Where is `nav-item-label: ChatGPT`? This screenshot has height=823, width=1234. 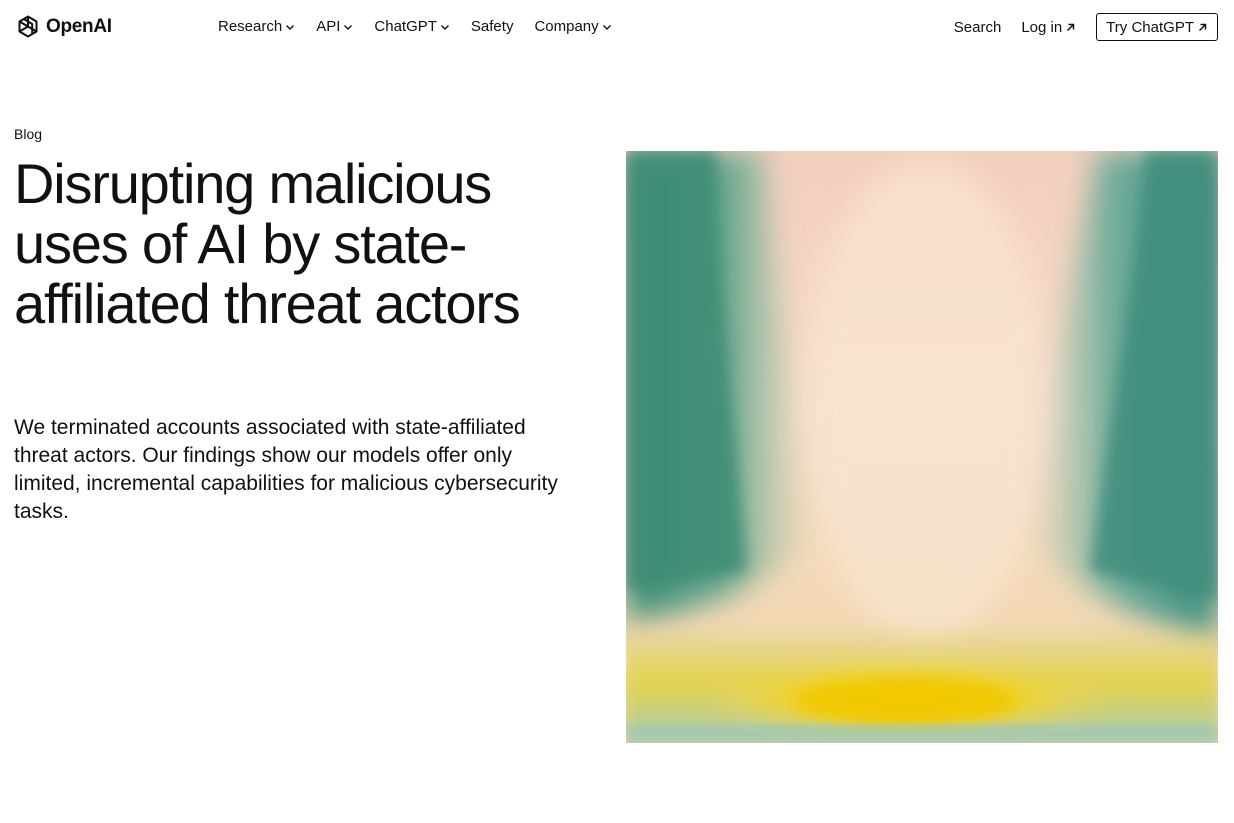 nav-item-label: ChatGPT is located at coordinates (405, 26).